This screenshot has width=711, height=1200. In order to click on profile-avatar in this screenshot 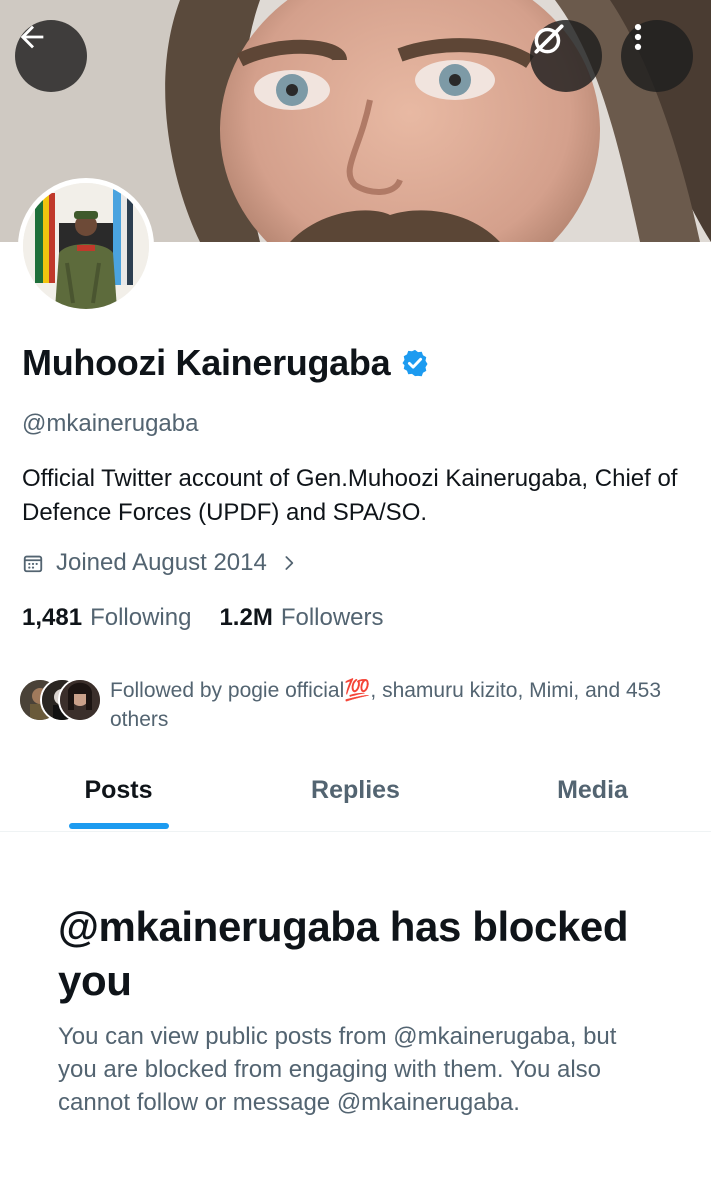, I will do `click(86, 246)`.